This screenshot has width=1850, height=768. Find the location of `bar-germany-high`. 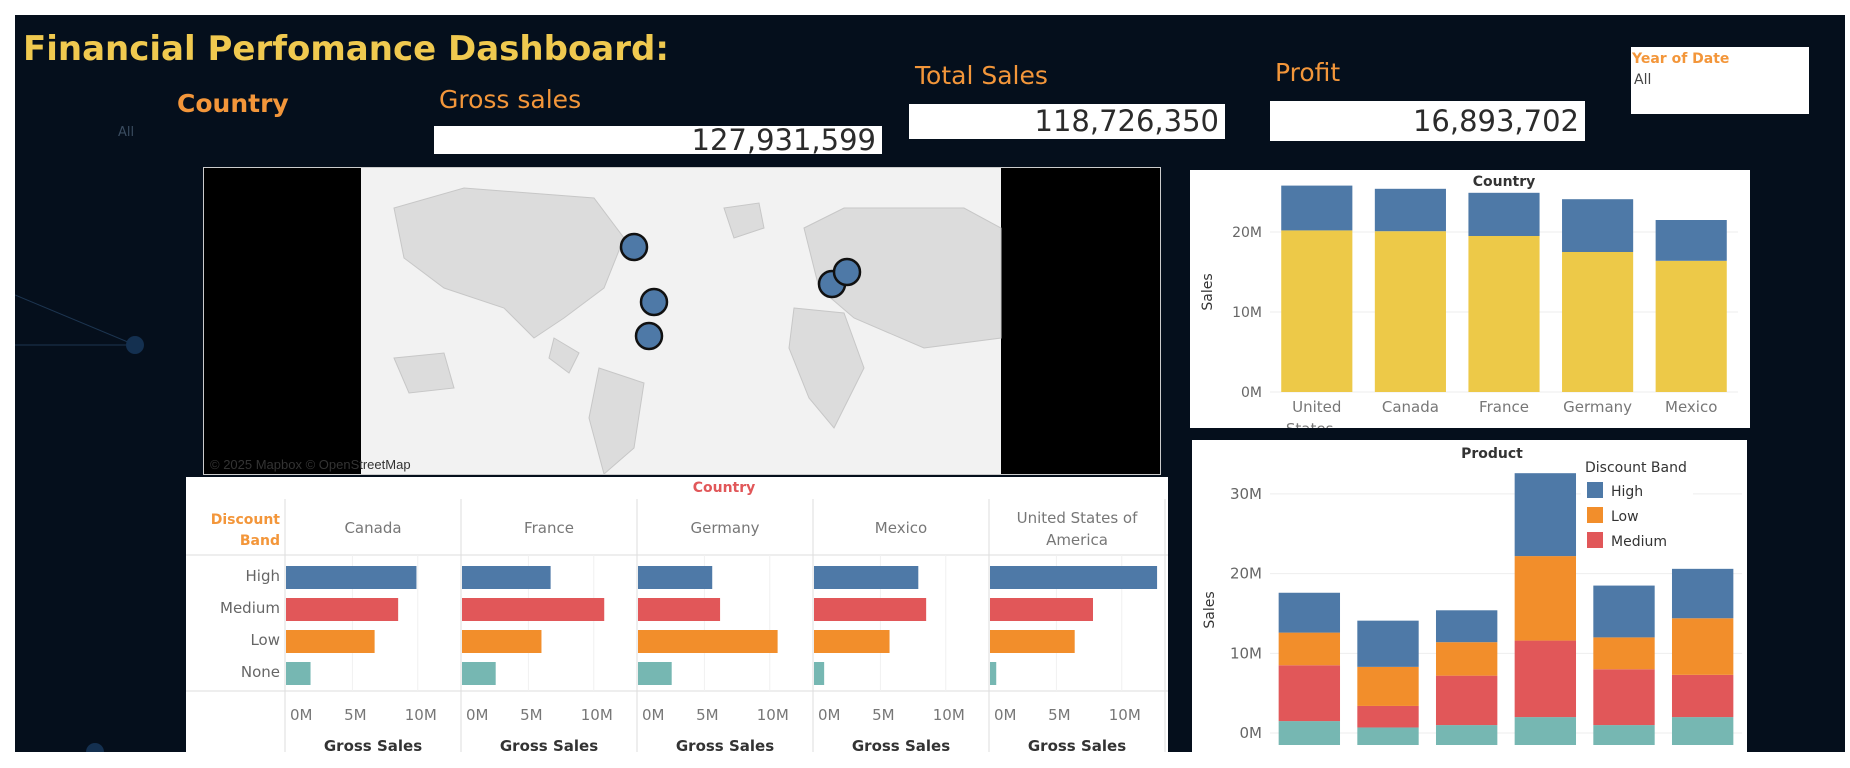

bar-germany-high is located at coordinates (675, 577).